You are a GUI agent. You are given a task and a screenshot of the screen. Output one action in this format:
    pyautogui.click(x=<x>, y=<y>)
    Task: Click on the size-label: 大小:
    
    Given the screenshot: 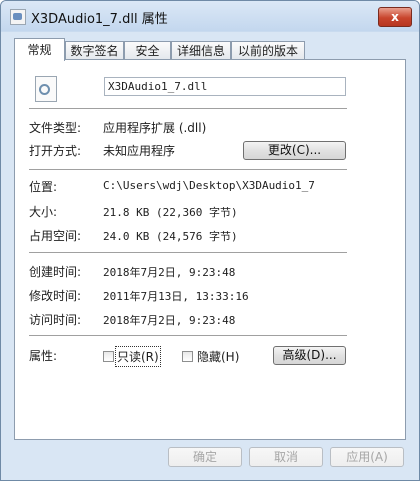 What is the action you would take?
    pyautogui.click(x=43, y=212)
    